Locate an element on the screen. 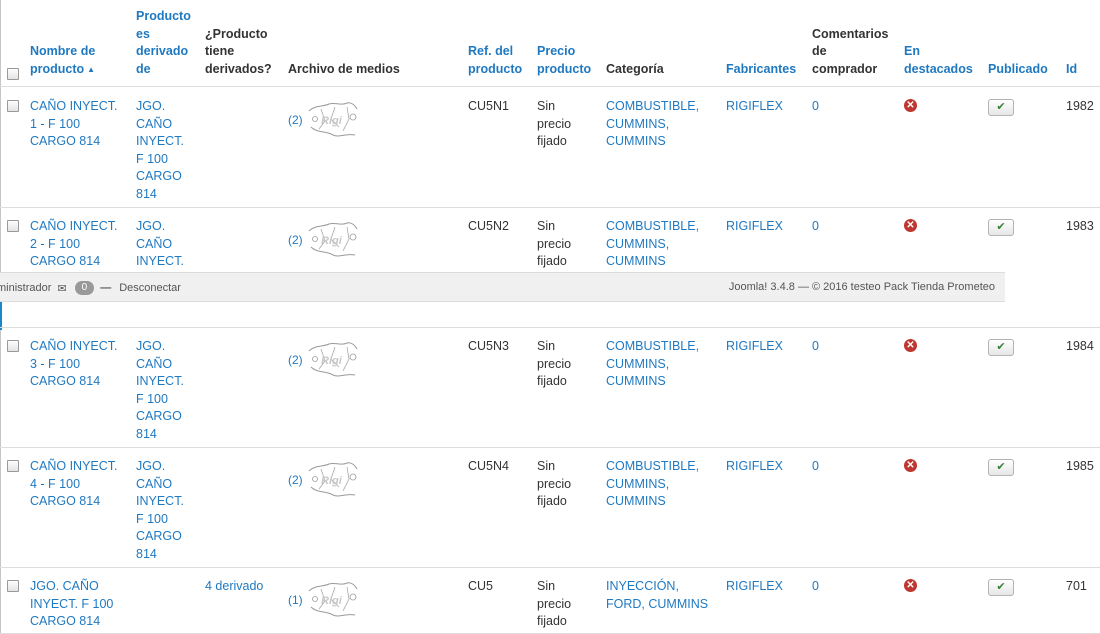  envelope-icon: ✉ is located at coordinates (61, 288).